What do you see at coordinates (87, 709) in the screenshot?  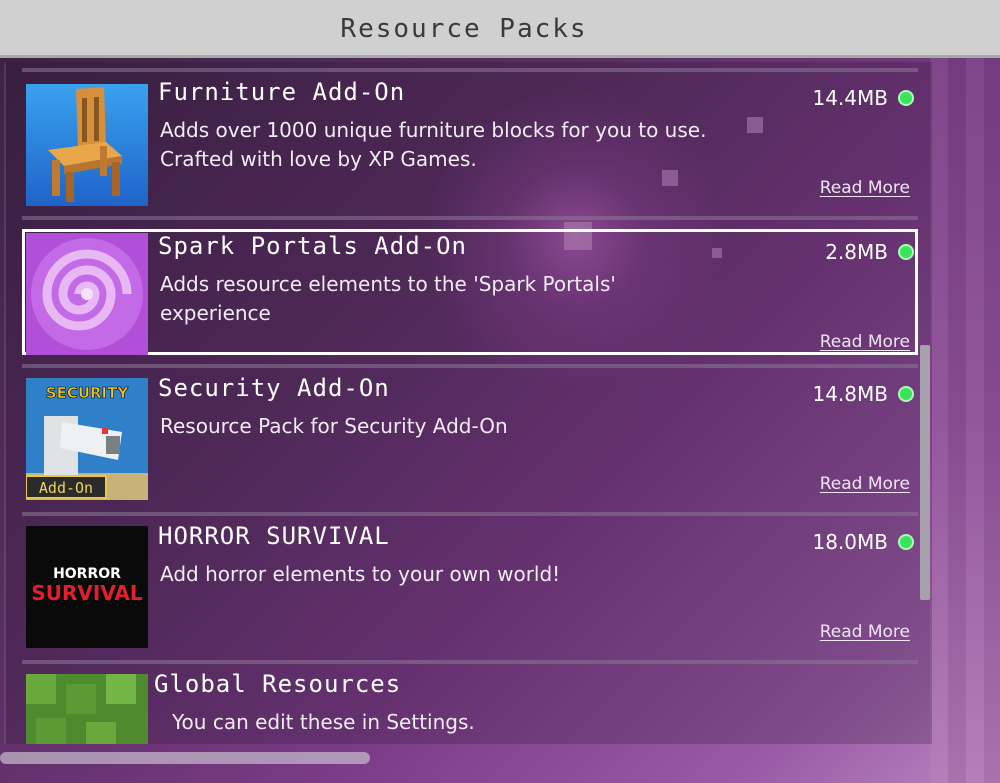 I see `grass-block-thumbnail` at bounding box center [87, 709].